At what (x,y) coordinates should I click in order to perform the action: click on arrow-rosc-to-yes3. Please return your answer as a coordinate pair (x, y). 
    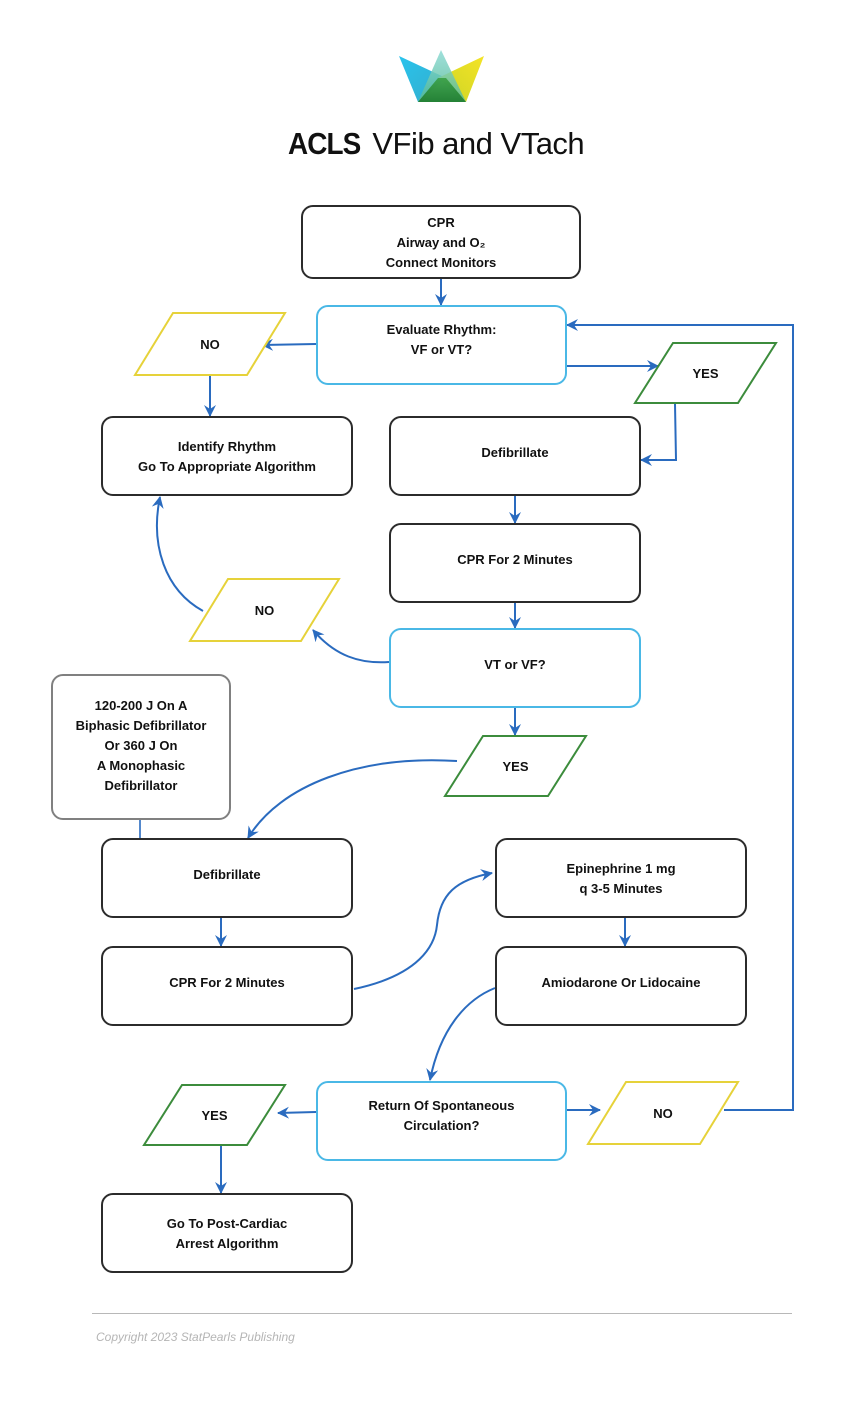
    Looking at the image, I should click on (297, 1112).